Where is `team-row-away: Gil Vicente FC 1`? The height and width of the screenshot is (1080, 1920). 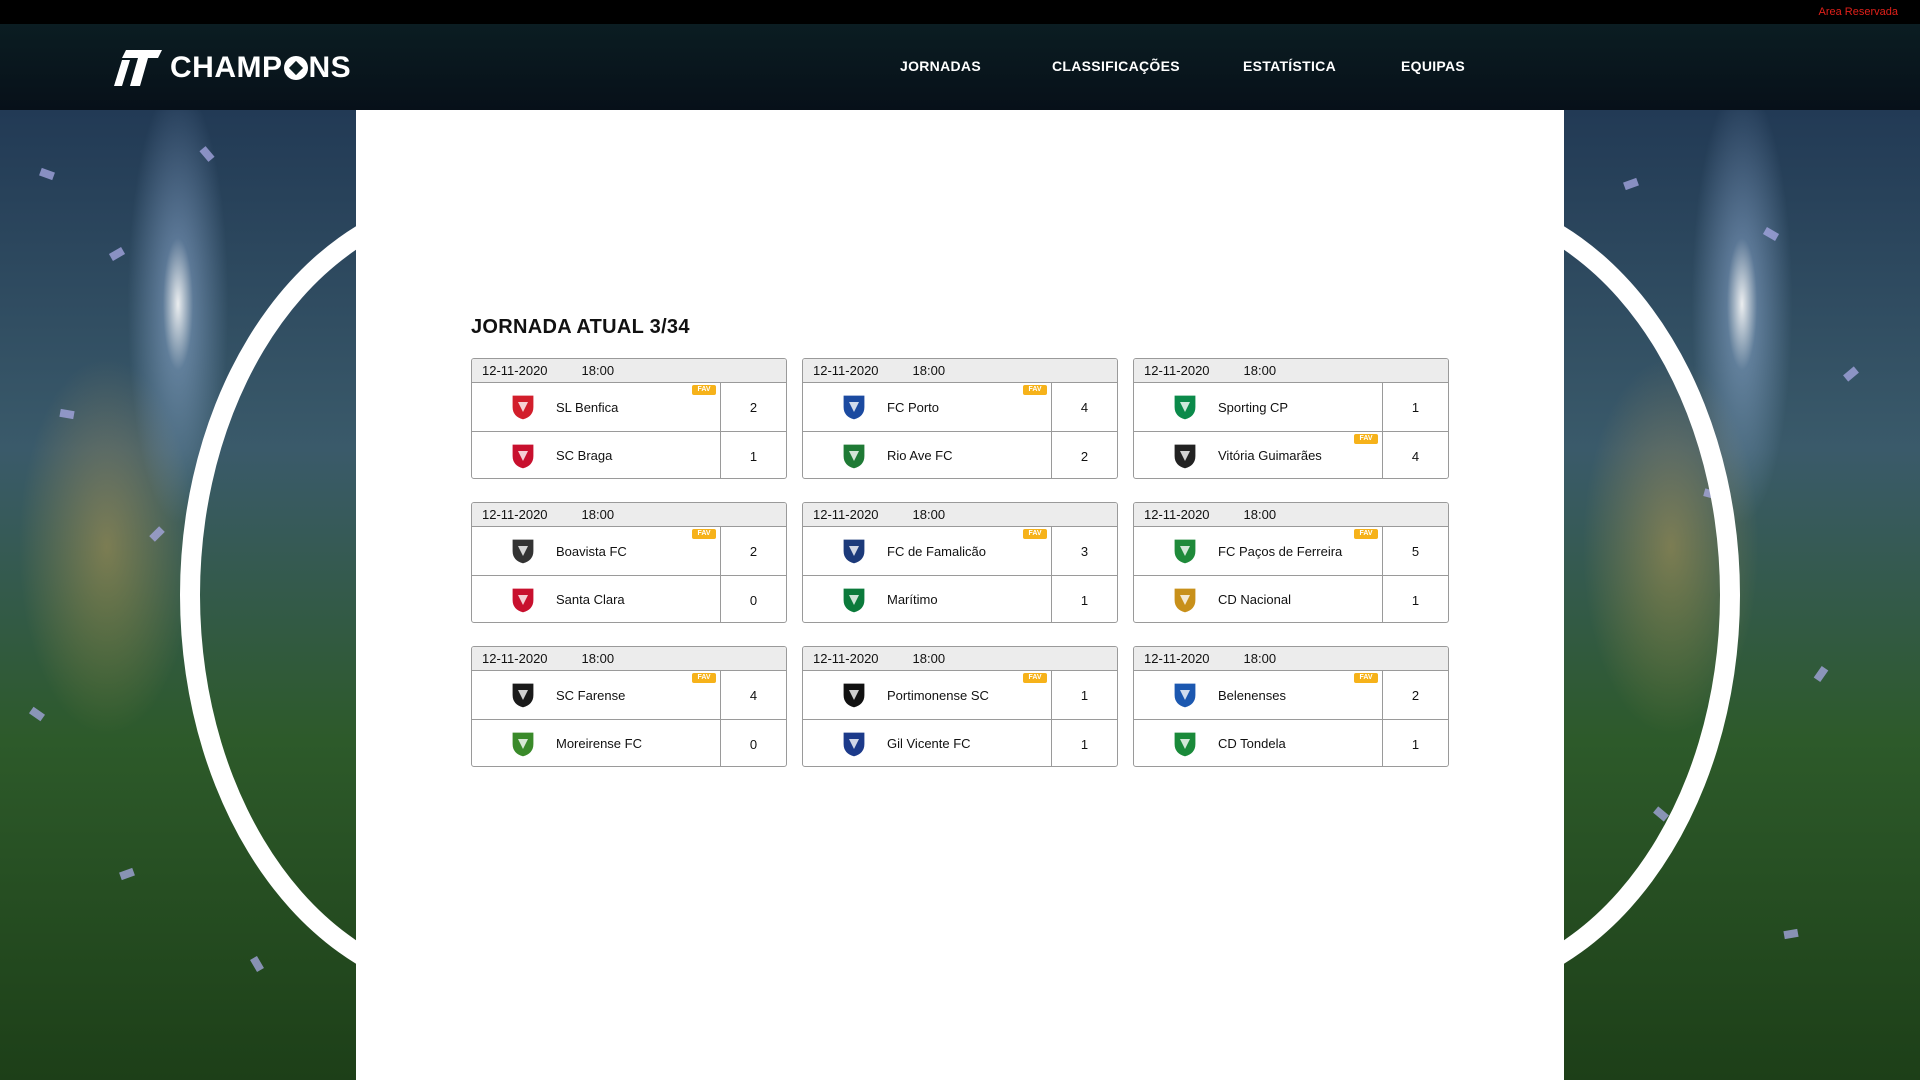 team-row-away: Gil Vicente FC 1 is located at coordinates (960, 742).